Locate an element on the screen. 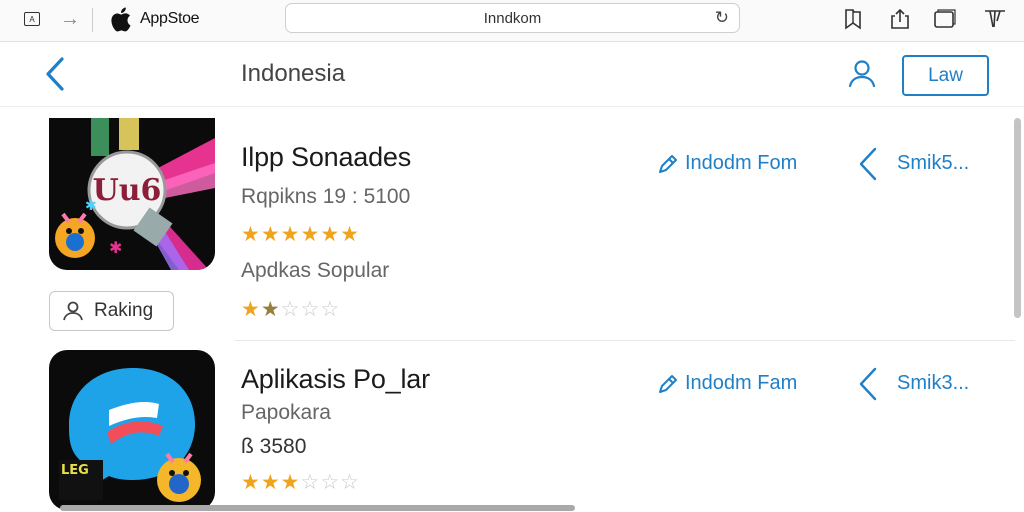 This screenshot has height=512, width=1024. tab-icon: A is located at coordinates (32, 19).